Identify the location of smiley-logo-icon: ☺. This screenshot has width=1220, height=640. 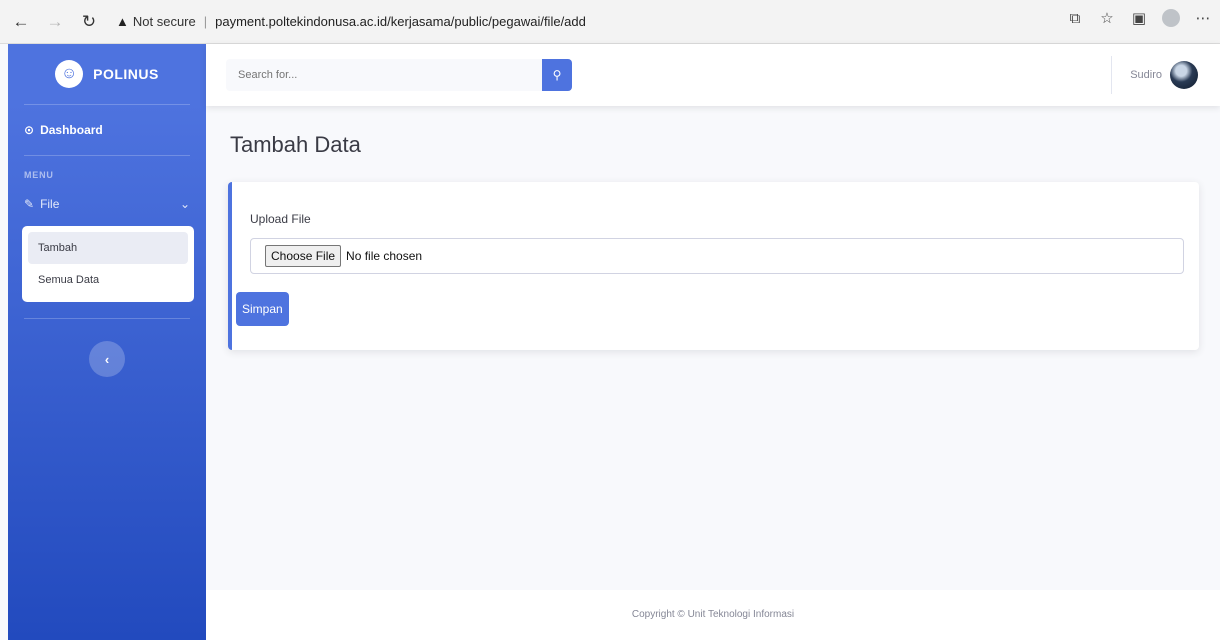
(69, 74).